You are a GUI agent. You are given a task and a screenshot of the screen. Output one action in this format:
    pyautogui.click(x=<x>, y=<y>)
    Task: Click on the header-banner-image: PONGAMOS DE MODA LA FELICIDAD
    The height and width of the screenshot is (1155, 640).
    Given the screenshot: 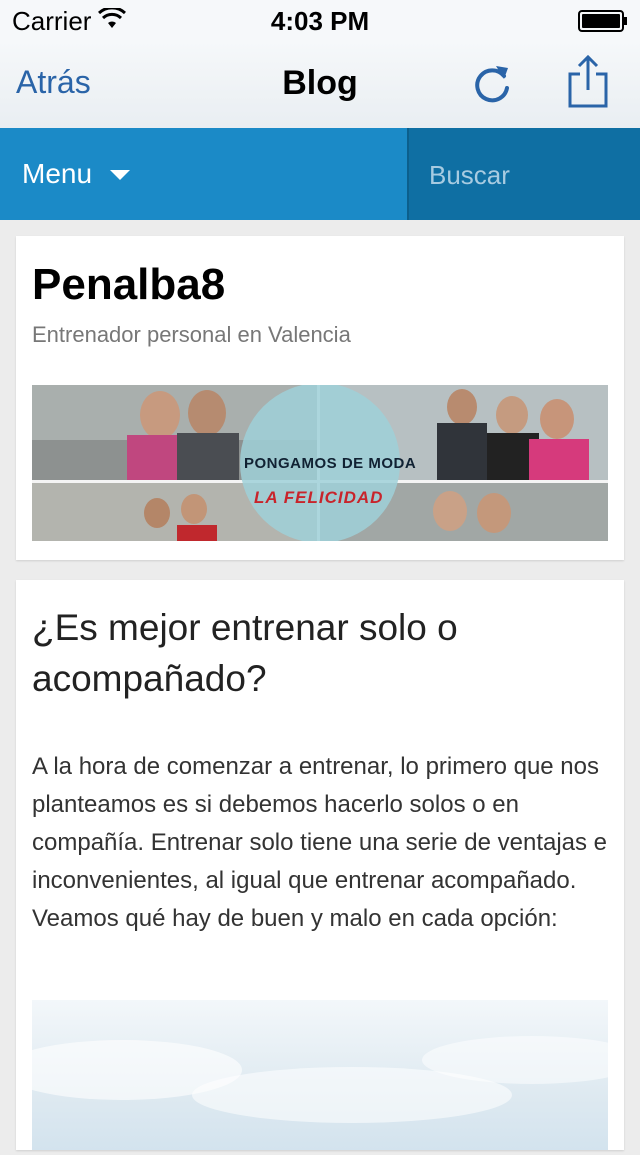 What is the action you would take?
    pyautogui.click(x=320, y=463)
    